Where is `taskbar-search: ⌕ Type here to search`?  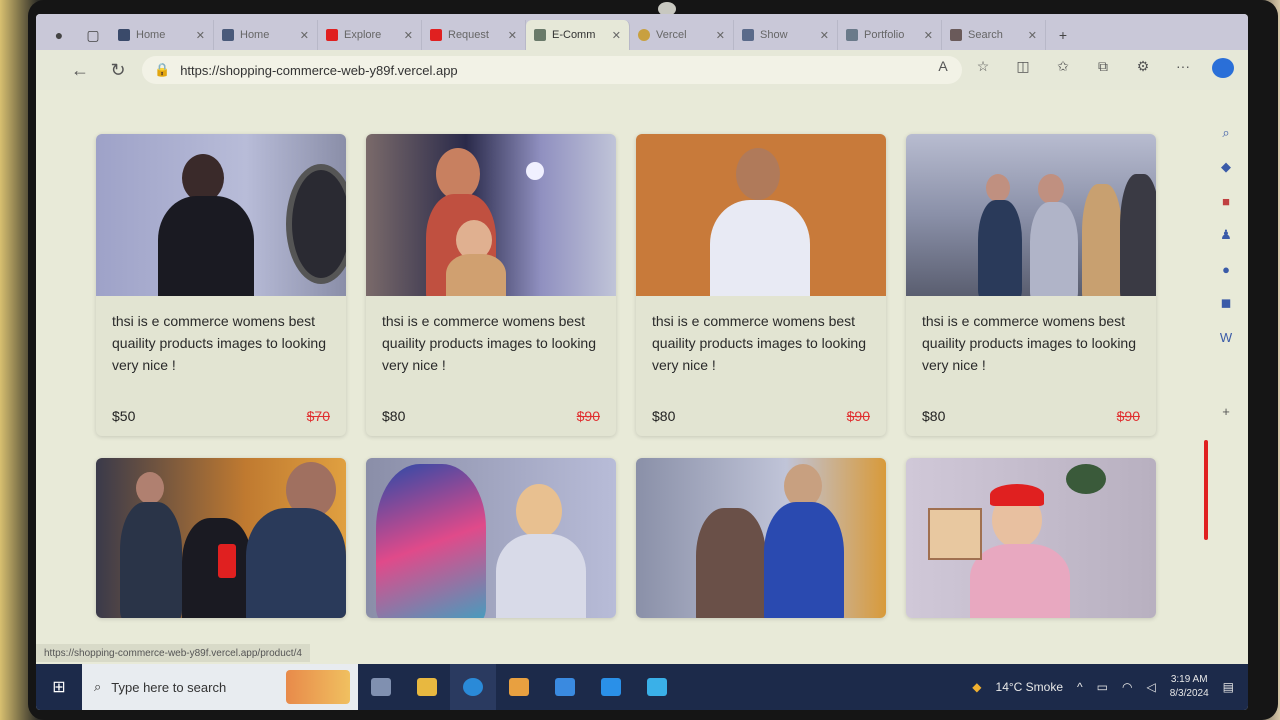
taskbar-search: ⌕ Type here to search is located at coordinates (220, 687).